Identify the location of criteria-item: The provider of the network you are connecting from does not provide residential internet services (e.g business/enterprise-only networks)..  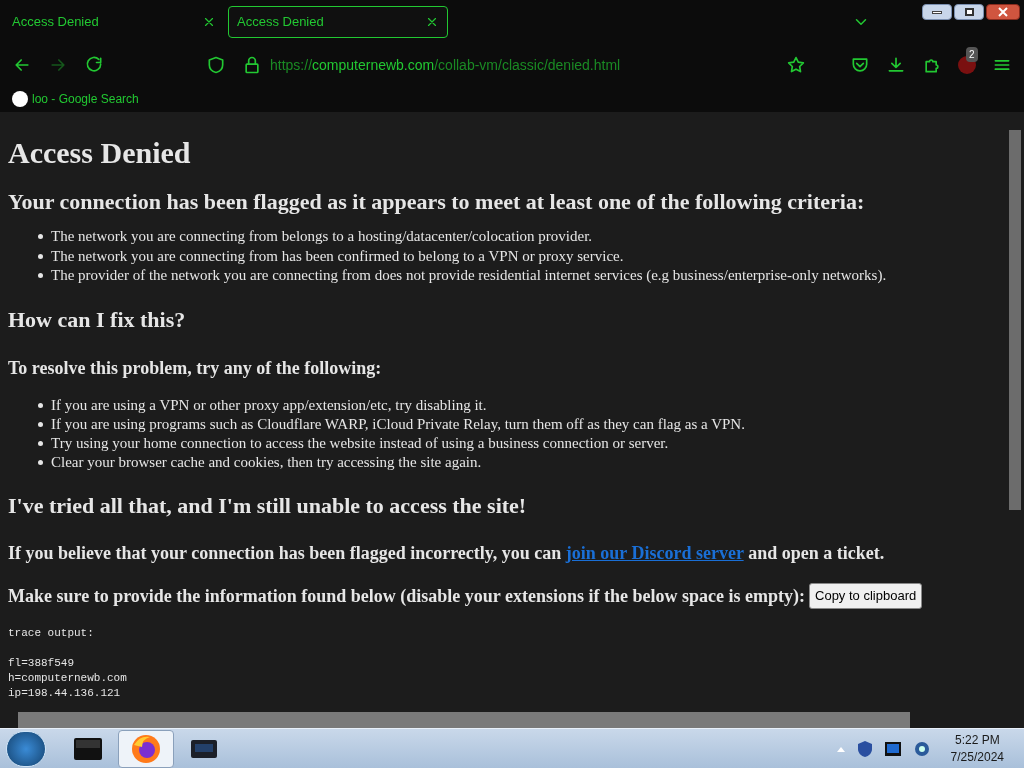
(469, 275).